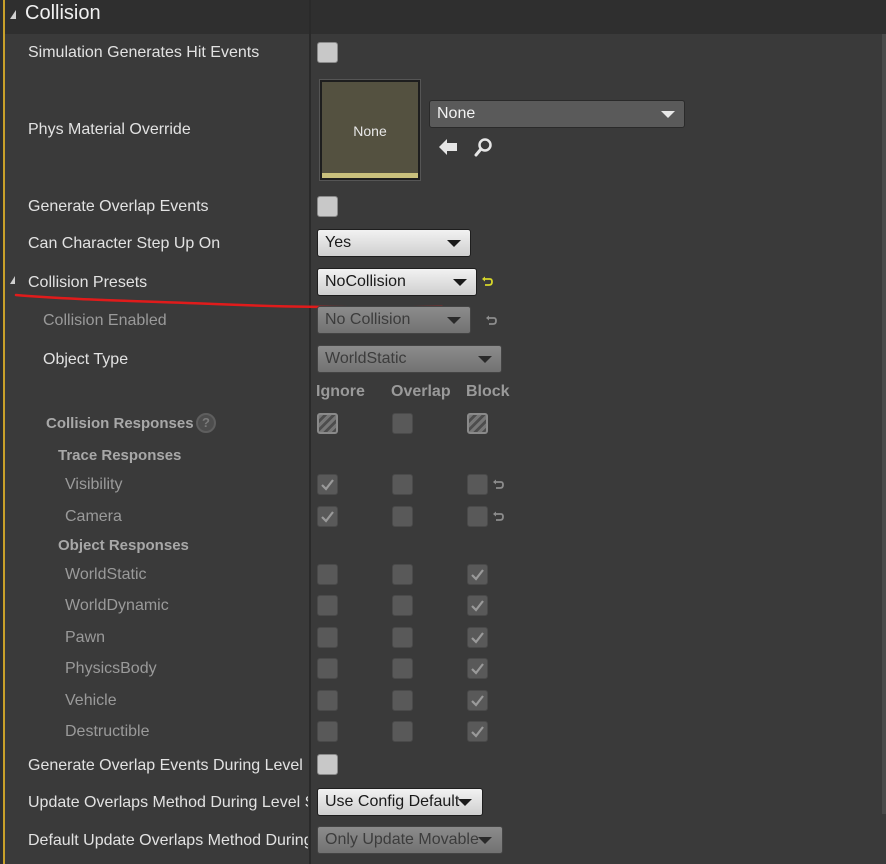  Describe the element at coordinates (144, 52) in the screenshot. I see `sim-hit-label: Simulation Generates Hit Events` at that location.